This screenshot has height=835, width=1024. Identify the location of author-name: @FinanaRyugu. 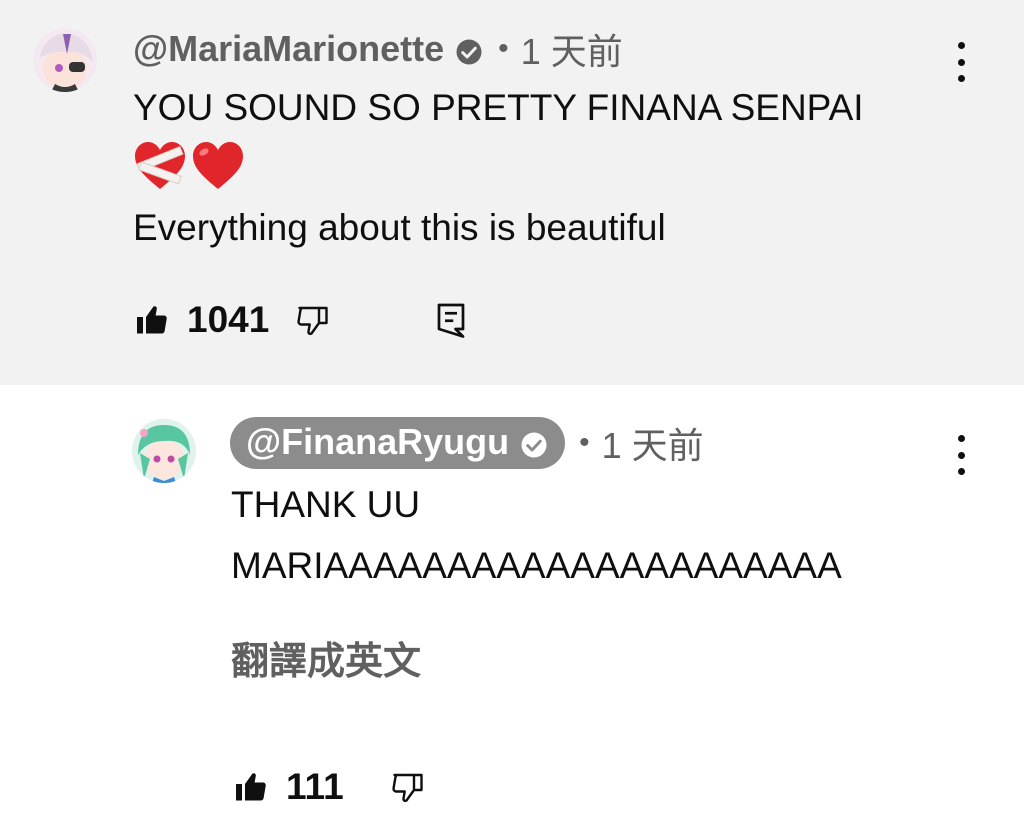
(378, 441).